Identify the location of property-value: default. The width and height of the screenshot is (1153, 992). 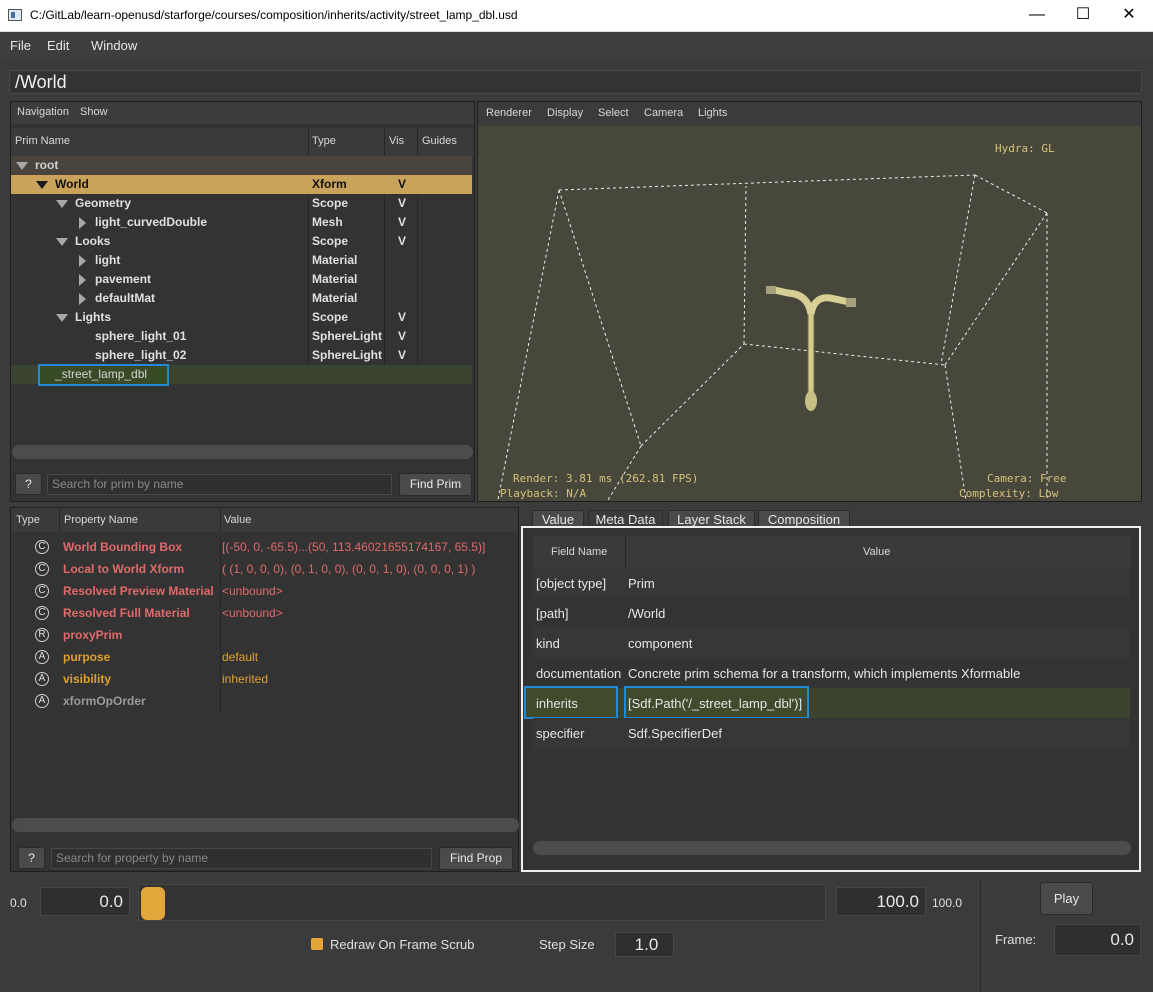
(240, 657).